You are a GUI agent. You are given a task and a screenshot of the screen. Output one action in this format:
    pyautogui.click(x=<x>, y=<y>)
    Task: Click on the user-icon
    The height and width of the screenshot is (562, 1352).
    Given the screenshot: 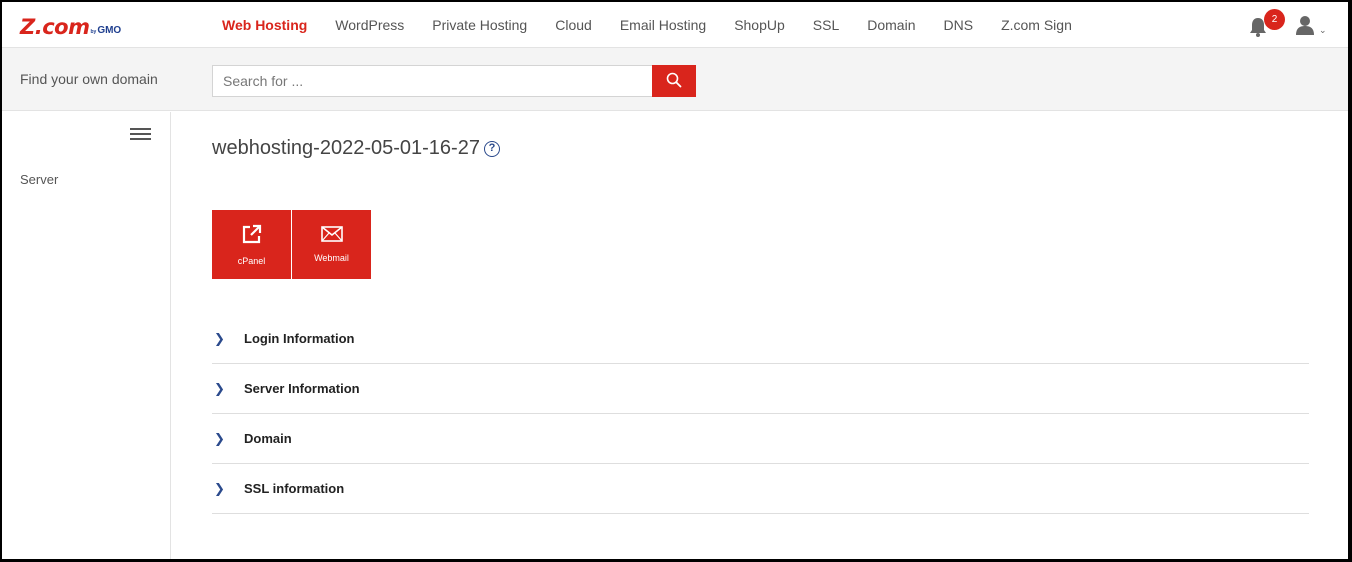 What is the action you would take?
    pyautogui.click(x=1305, y=27)
    